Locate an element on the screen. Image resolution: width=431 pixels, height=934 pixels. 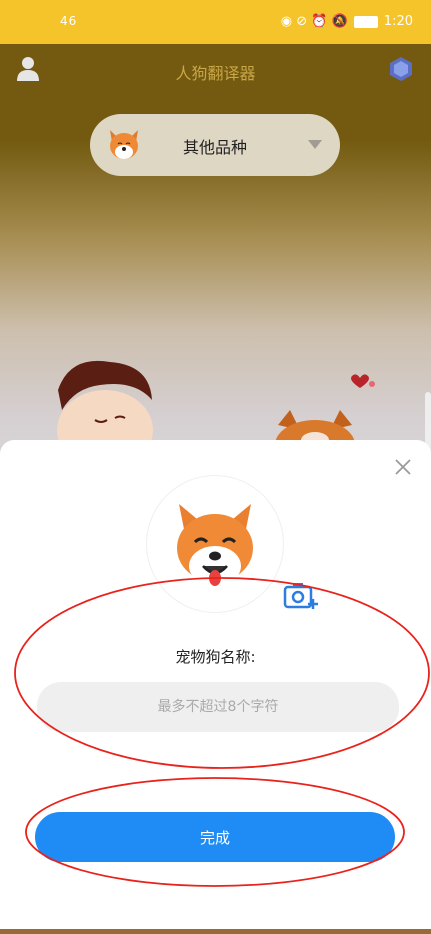
done-button: 完成 is located at coordinates (215, 837).